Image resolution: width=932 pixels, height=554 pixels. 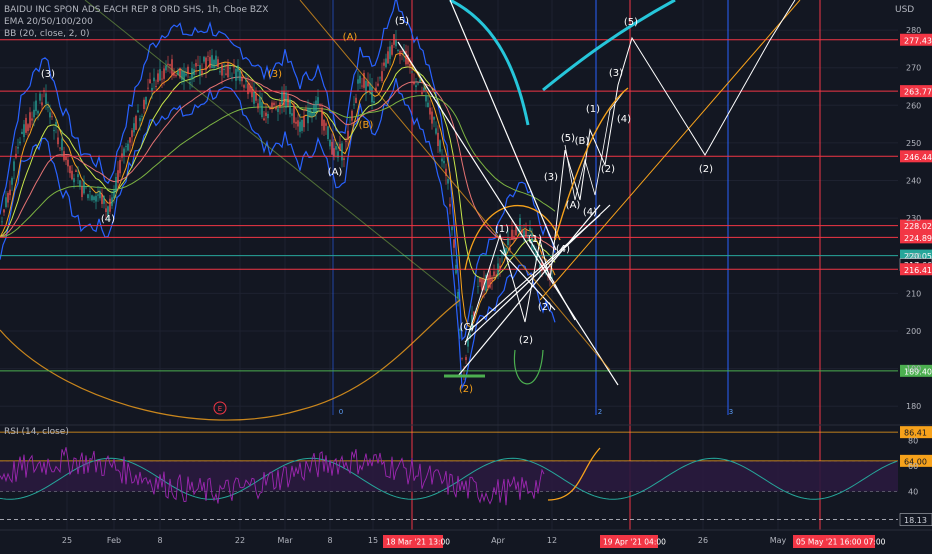 What do you see at coordinates (913, 369) in the screenshot?
I see `y-tick-label: 190` at bounding box center [913, 369].